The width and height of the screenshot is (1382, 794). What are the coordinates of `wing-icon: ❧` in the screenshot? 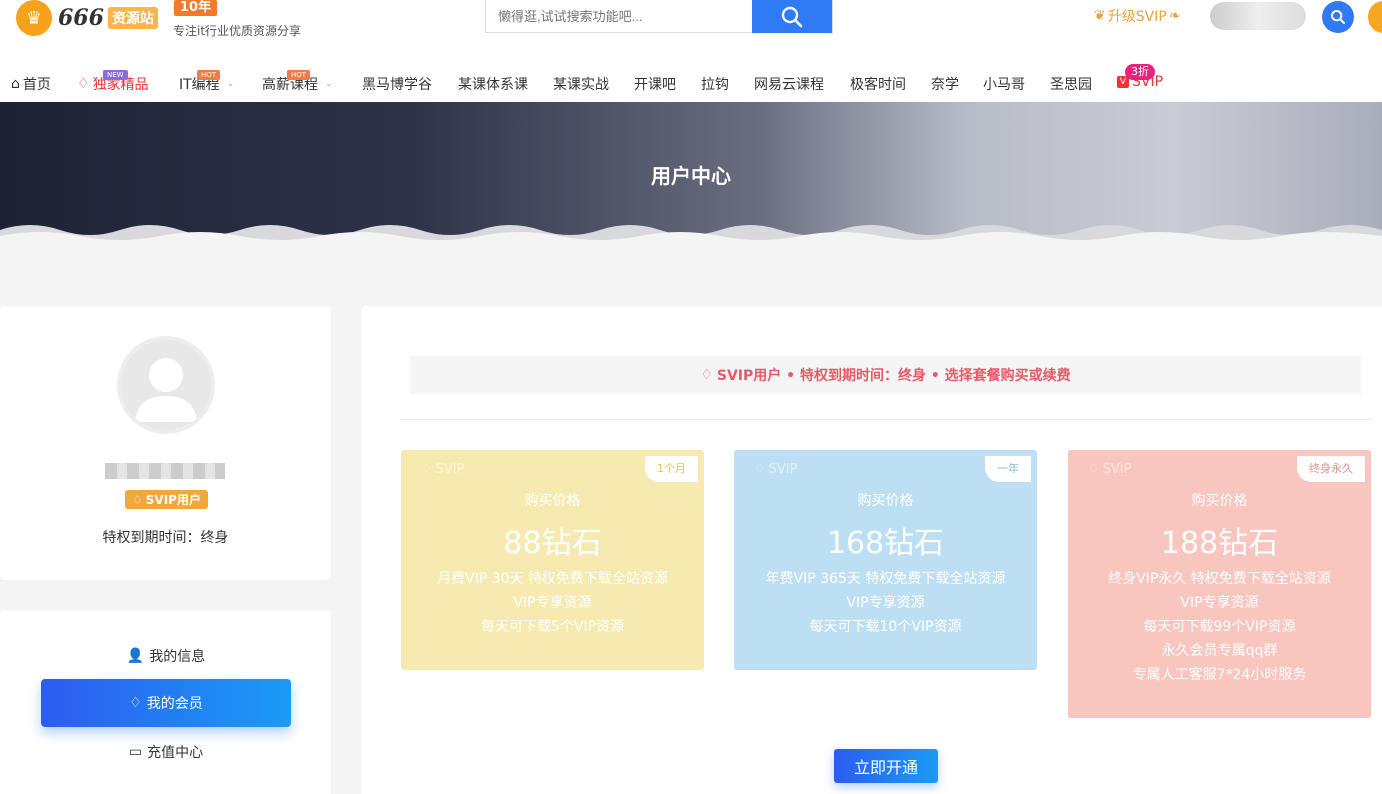 It's located at (1174, 16).